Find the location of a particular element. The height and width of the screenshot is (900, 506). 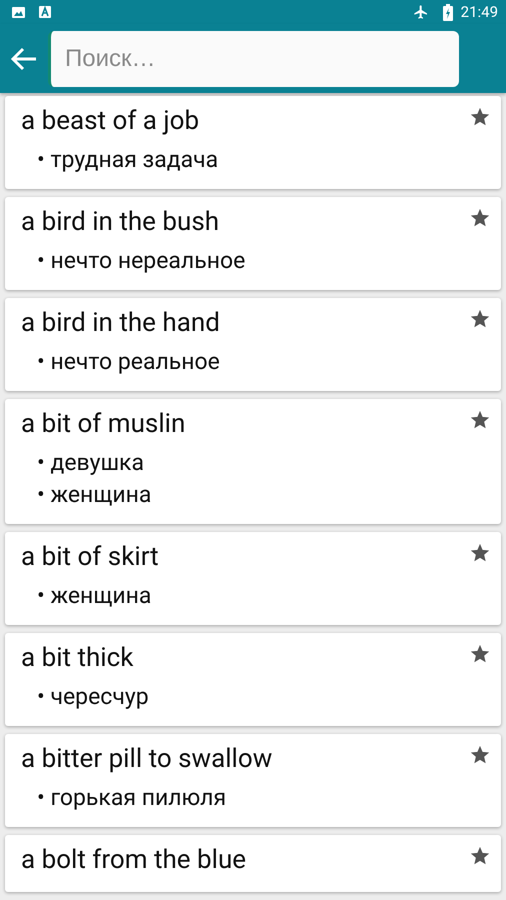

phrase-card: a beast of a job • трудная задача is located at coordinates (253, 142).